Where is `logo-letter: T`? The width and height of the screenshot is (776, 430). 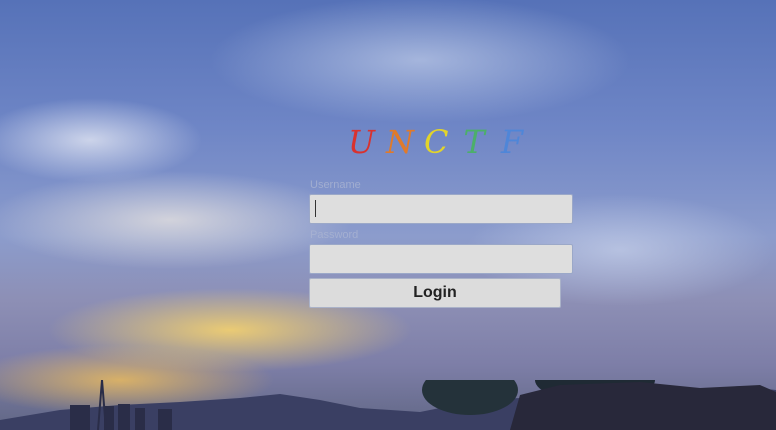 logo-letter: T is located at coordinates (474, 142).